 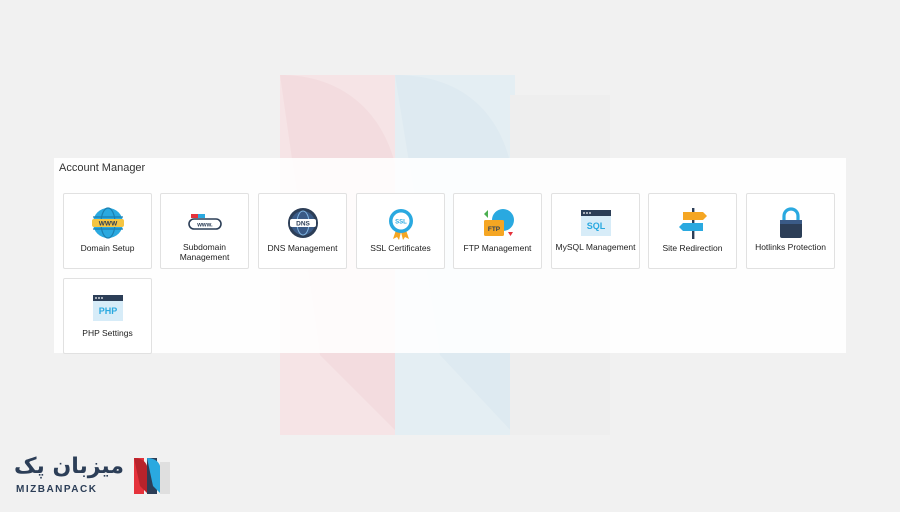 I want to click on tile-domain-setup: WWW Domain Setup, so click(x=107, y=231).